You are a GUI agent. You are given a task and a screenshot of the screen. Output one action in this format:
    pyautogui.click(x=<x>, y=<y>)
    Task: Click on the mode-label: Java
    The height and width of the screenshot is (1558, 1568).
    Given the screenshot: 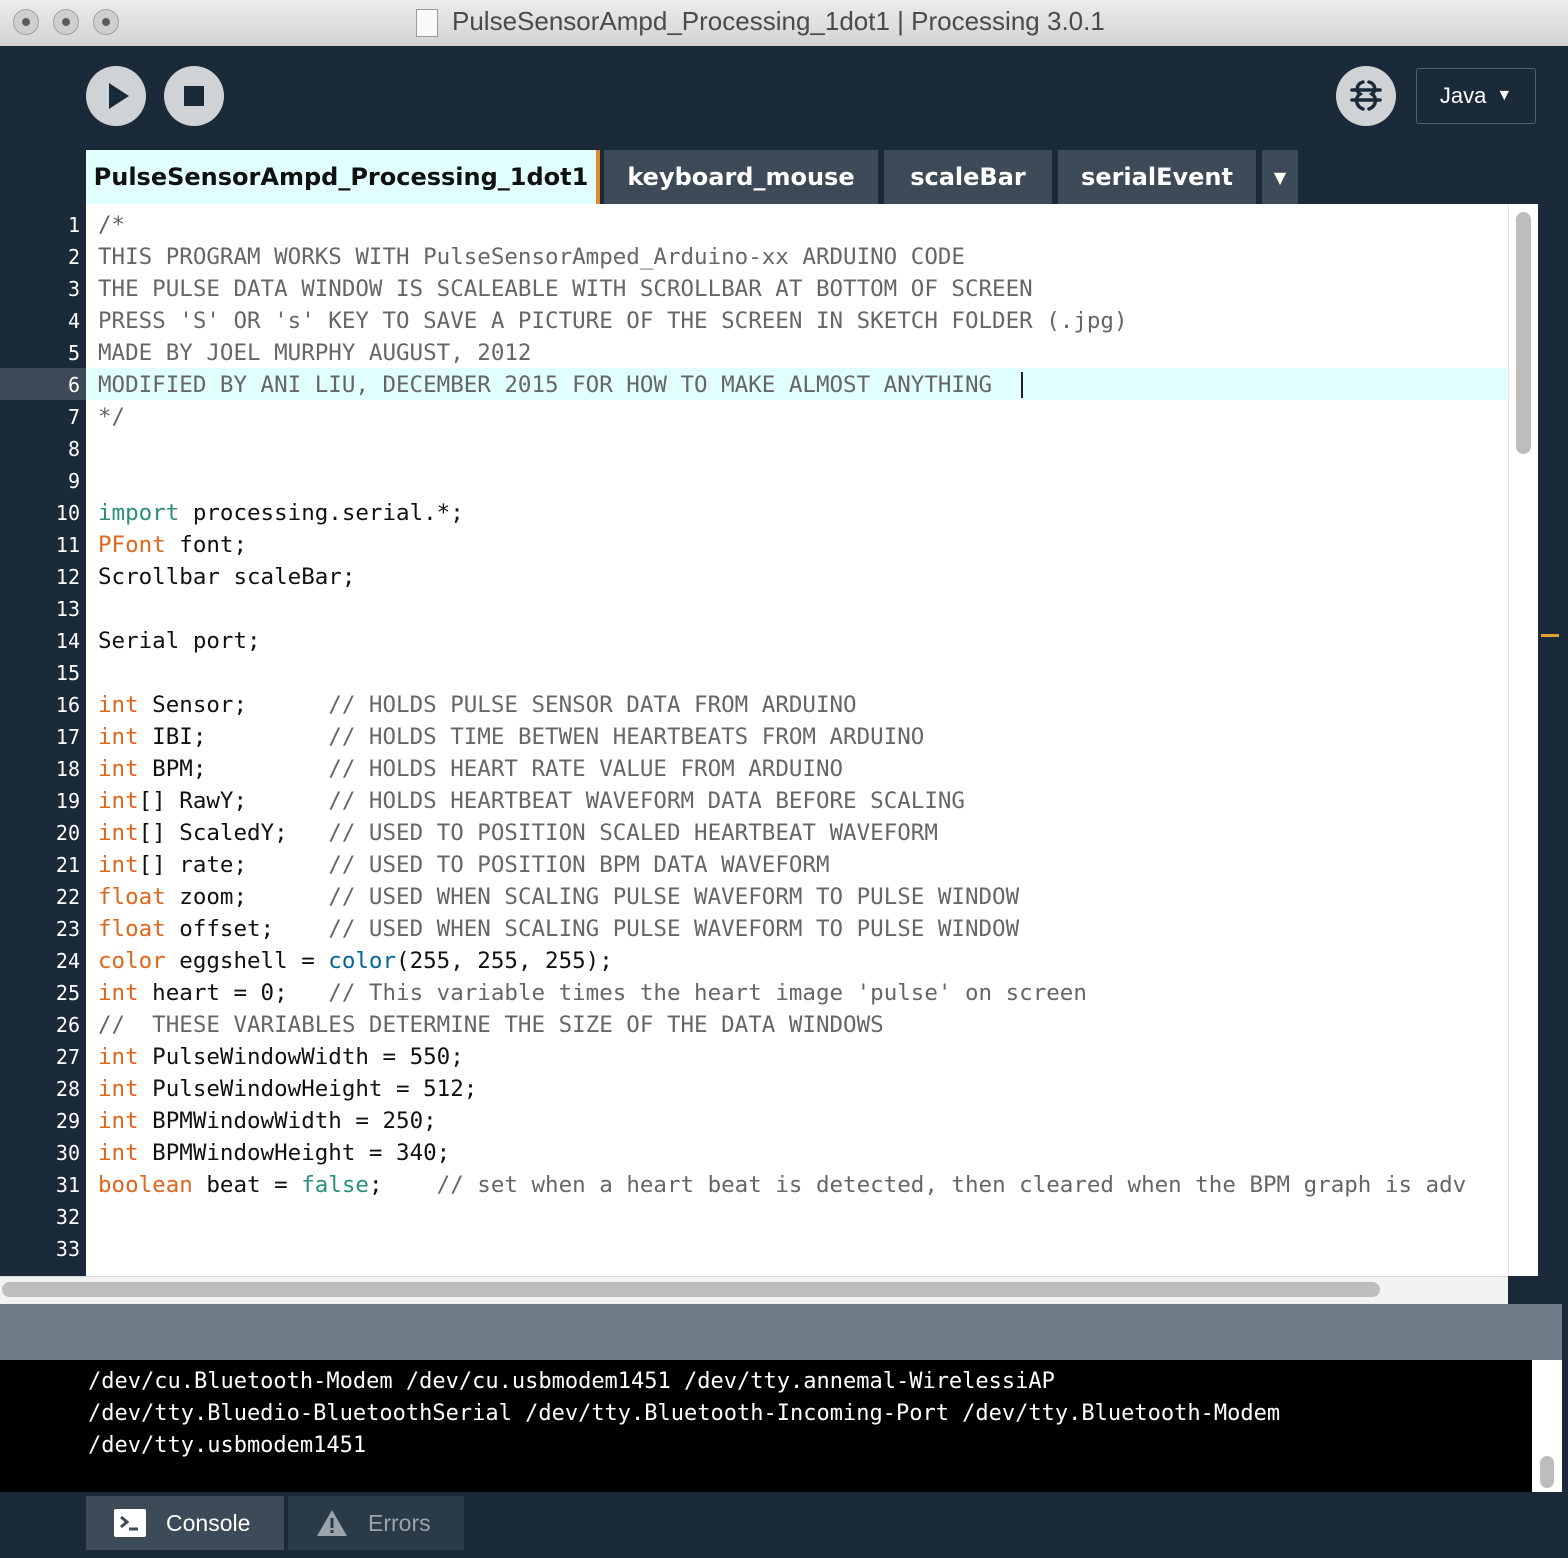 What is the action you would take?
    pyautogui.click(x=1463, y=95)
    